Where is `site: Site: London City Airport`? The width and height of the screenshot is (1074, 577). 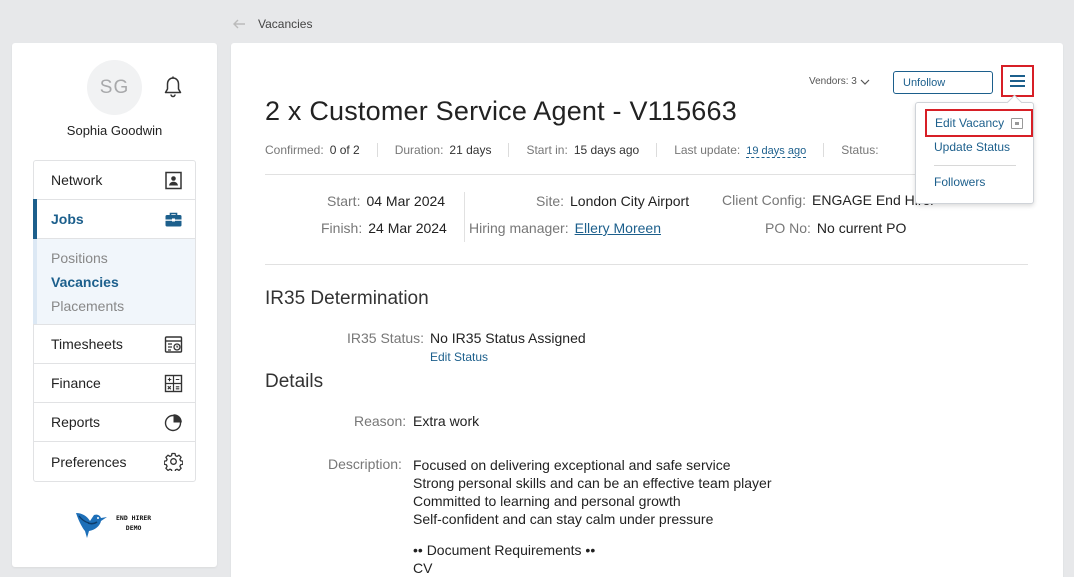 site: Site: London City Airport is located at coordinates (612, 201).